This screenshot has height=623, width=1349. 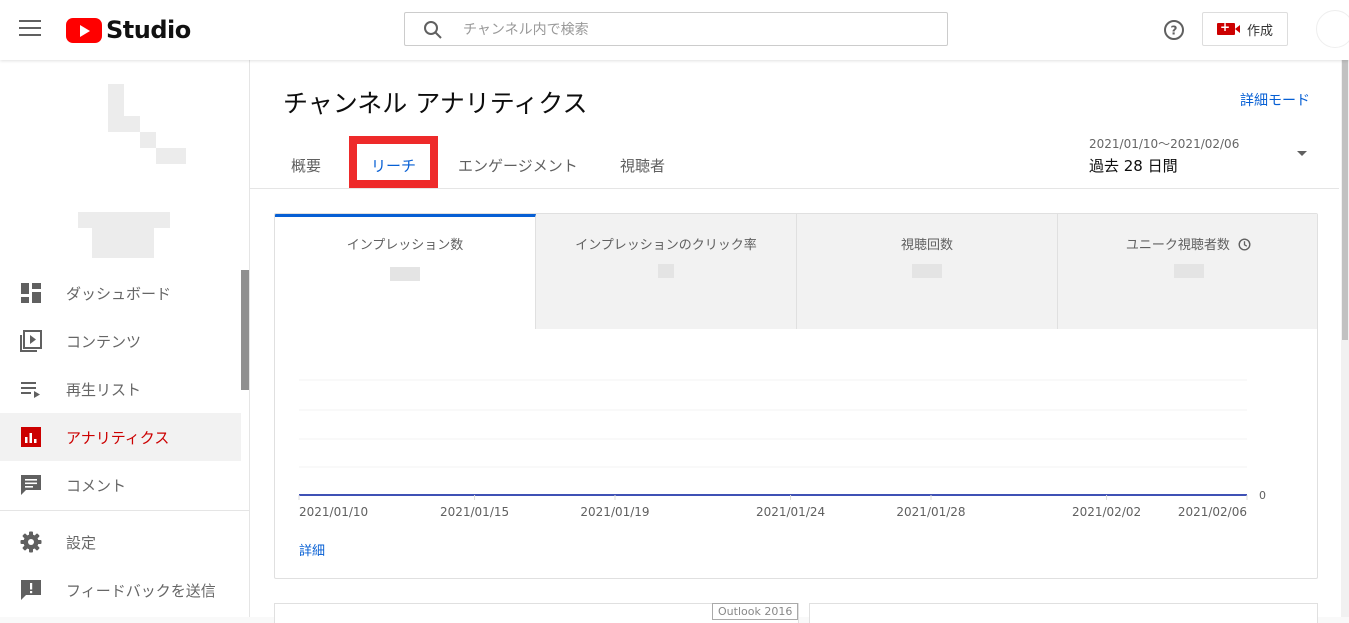 I want to click on metric-tab-ctr: インプレッションのクリック率, so click(x=666, y=271).